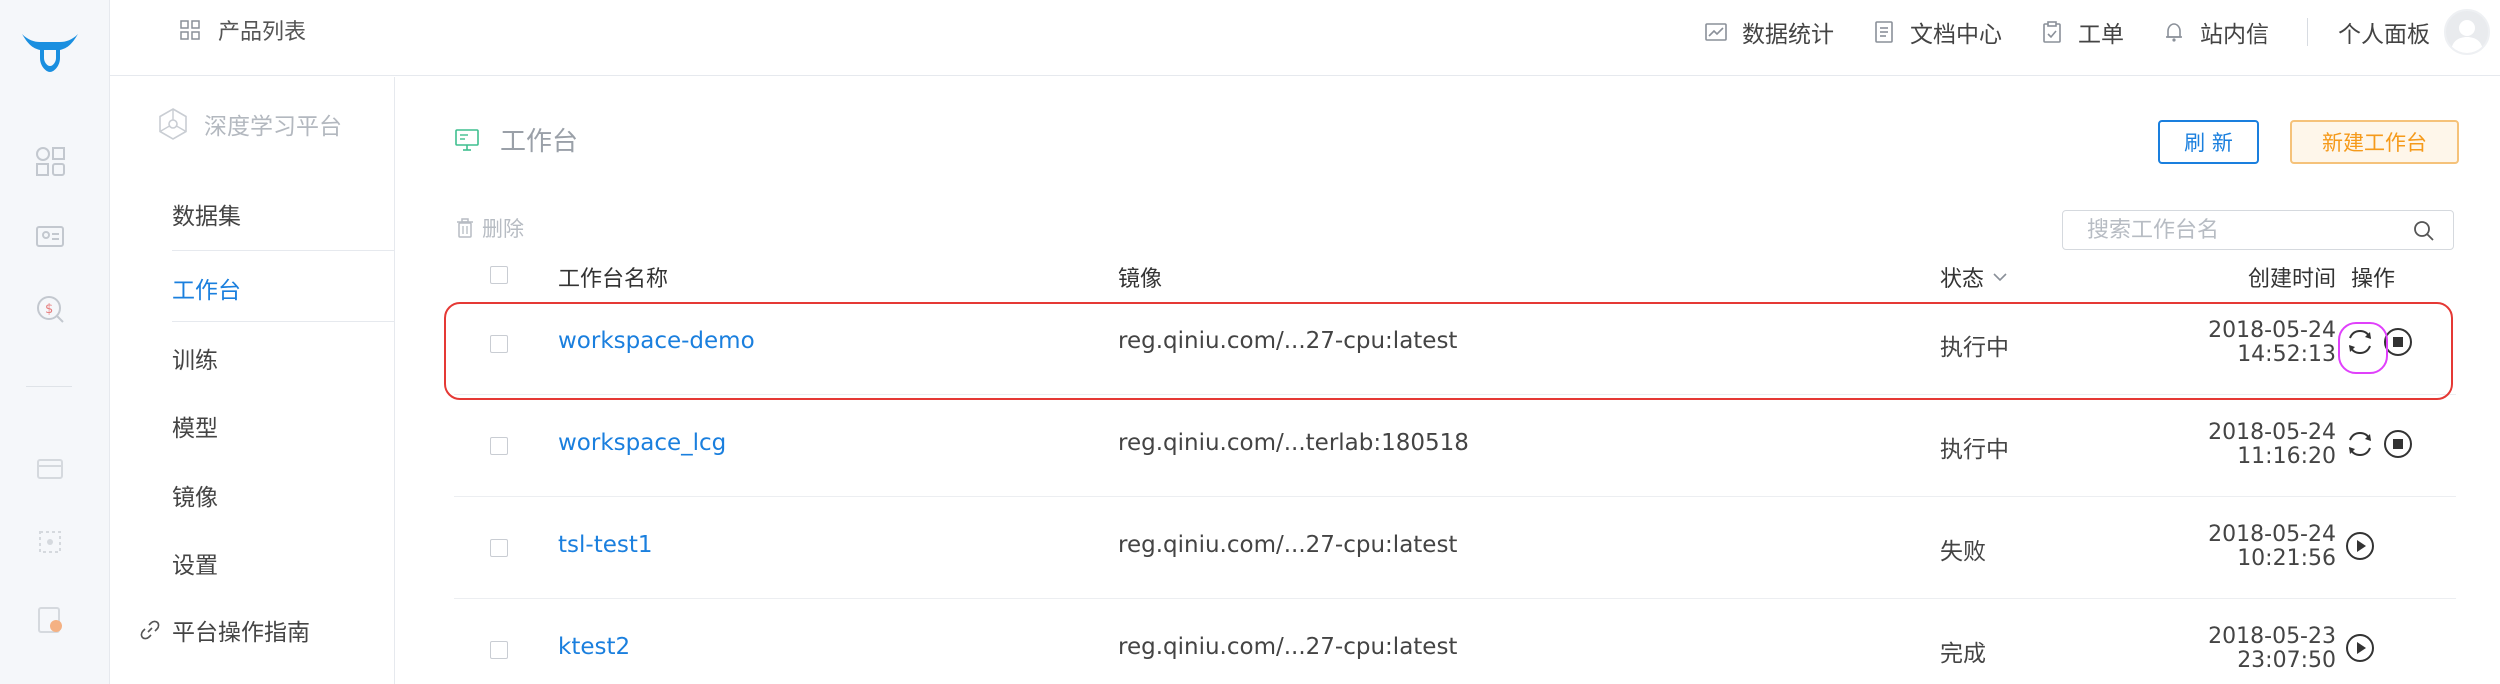 The height and width of the screenshot is (684, 2500). What do you see at coordinates (2286, 558) in the screenshot?
I see `created-time: 10:21:56` at bounding box center [2286, 558].